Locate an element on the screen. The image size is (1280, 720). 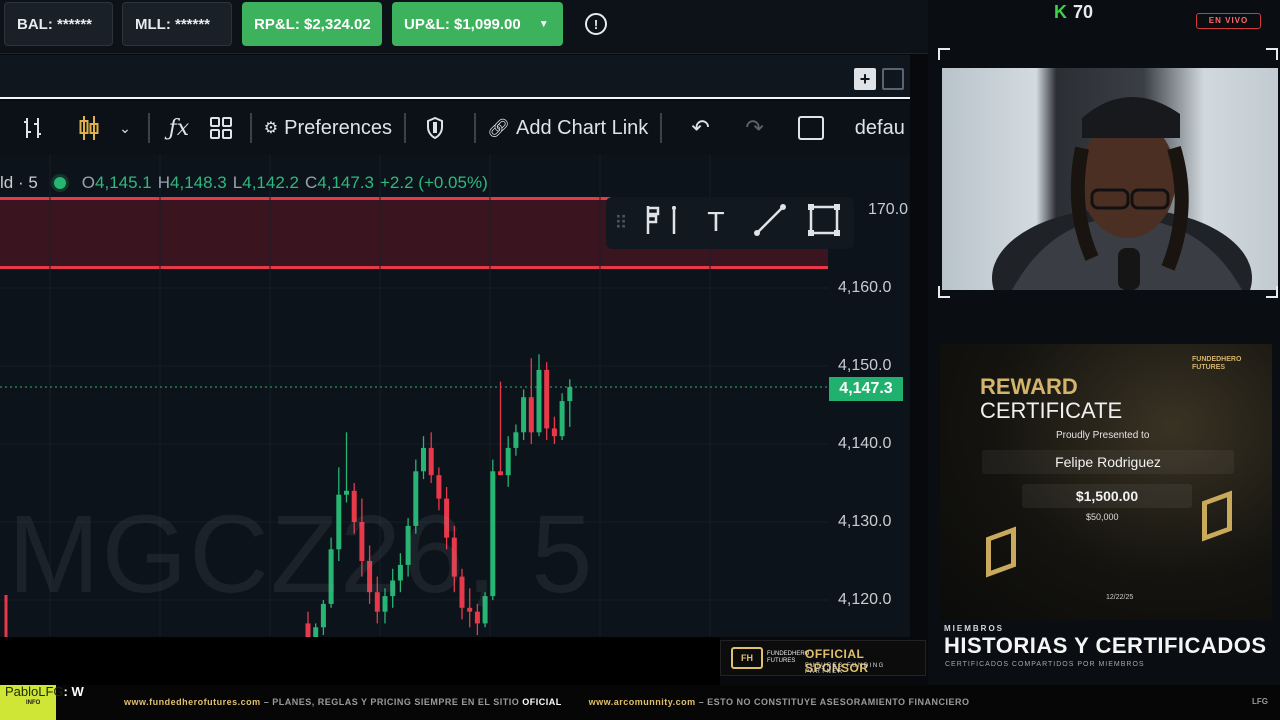
chevron-down-icon: ⌄ is located at coordinates (125, 128).